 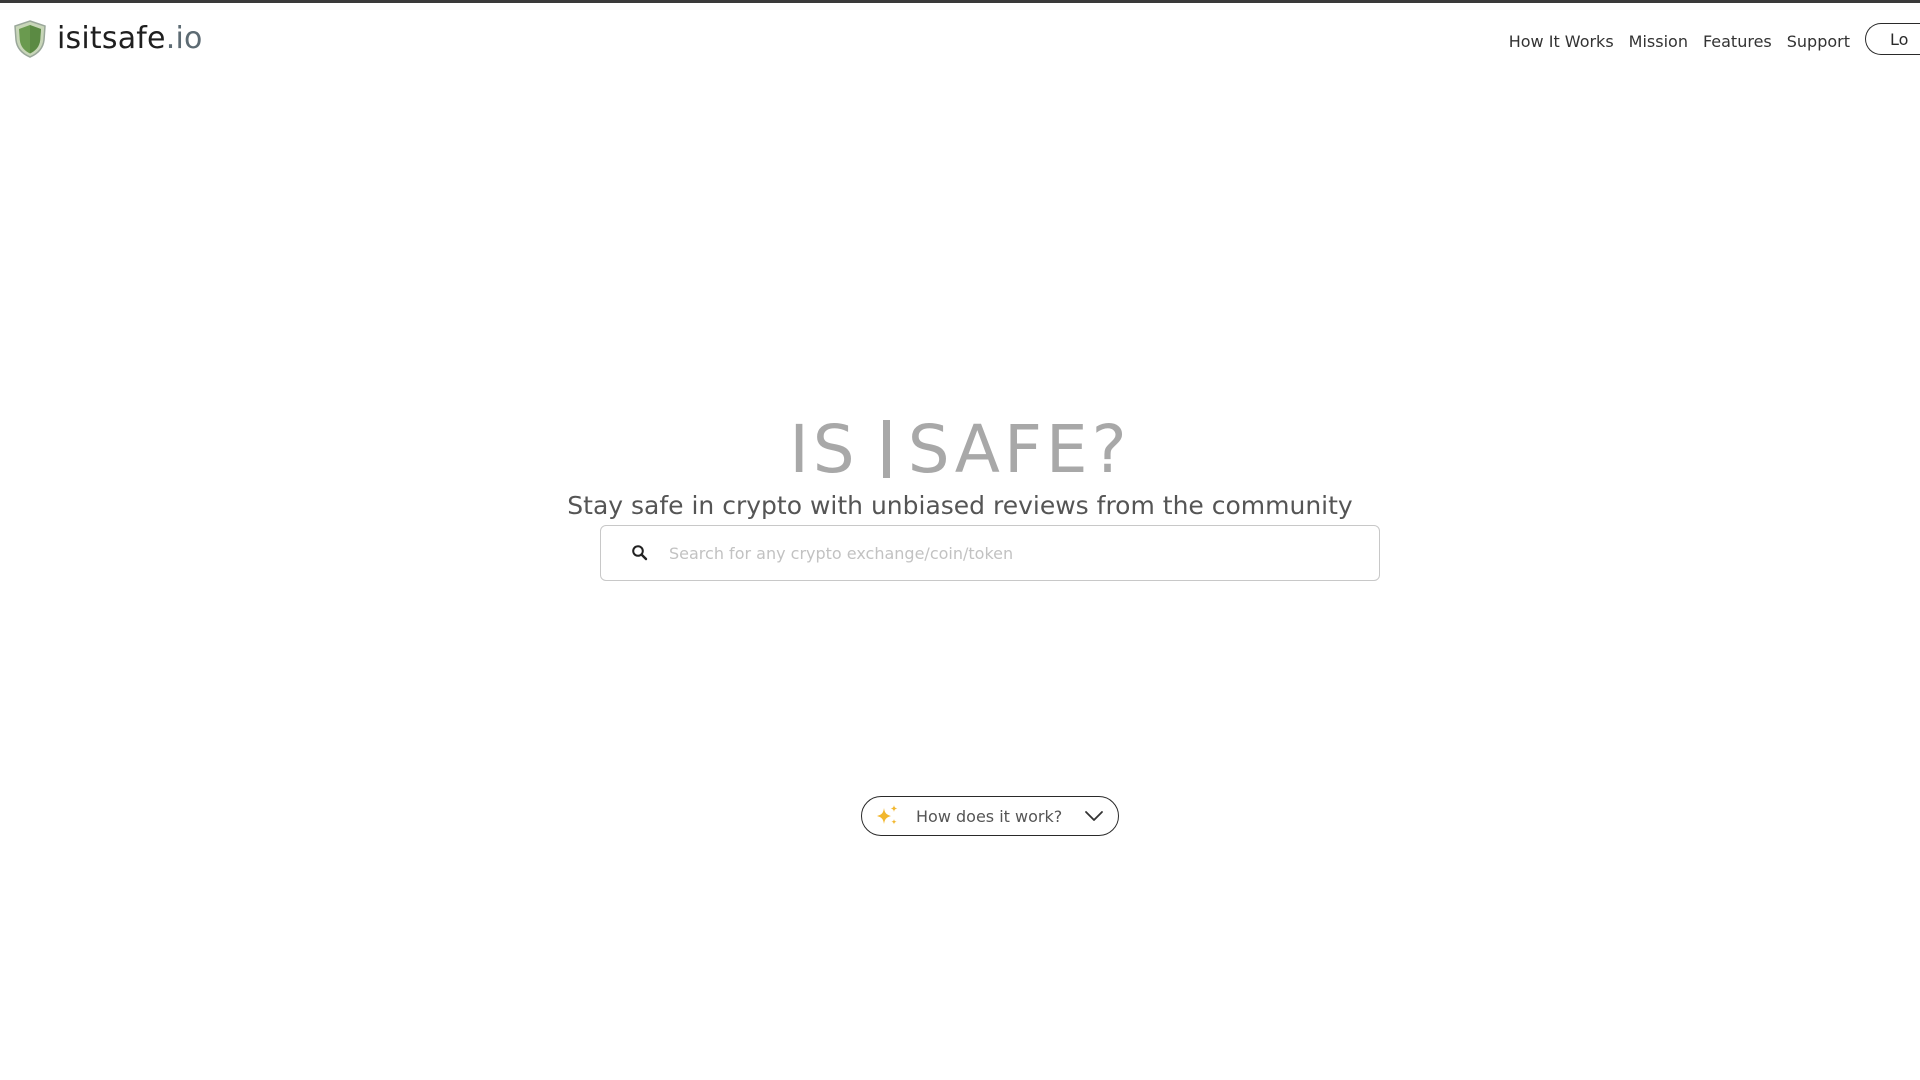 What do you see at coordinates (1818, 41) in the screenshot?
I see `nav-support: Support` at bounding box center [1818, 41].